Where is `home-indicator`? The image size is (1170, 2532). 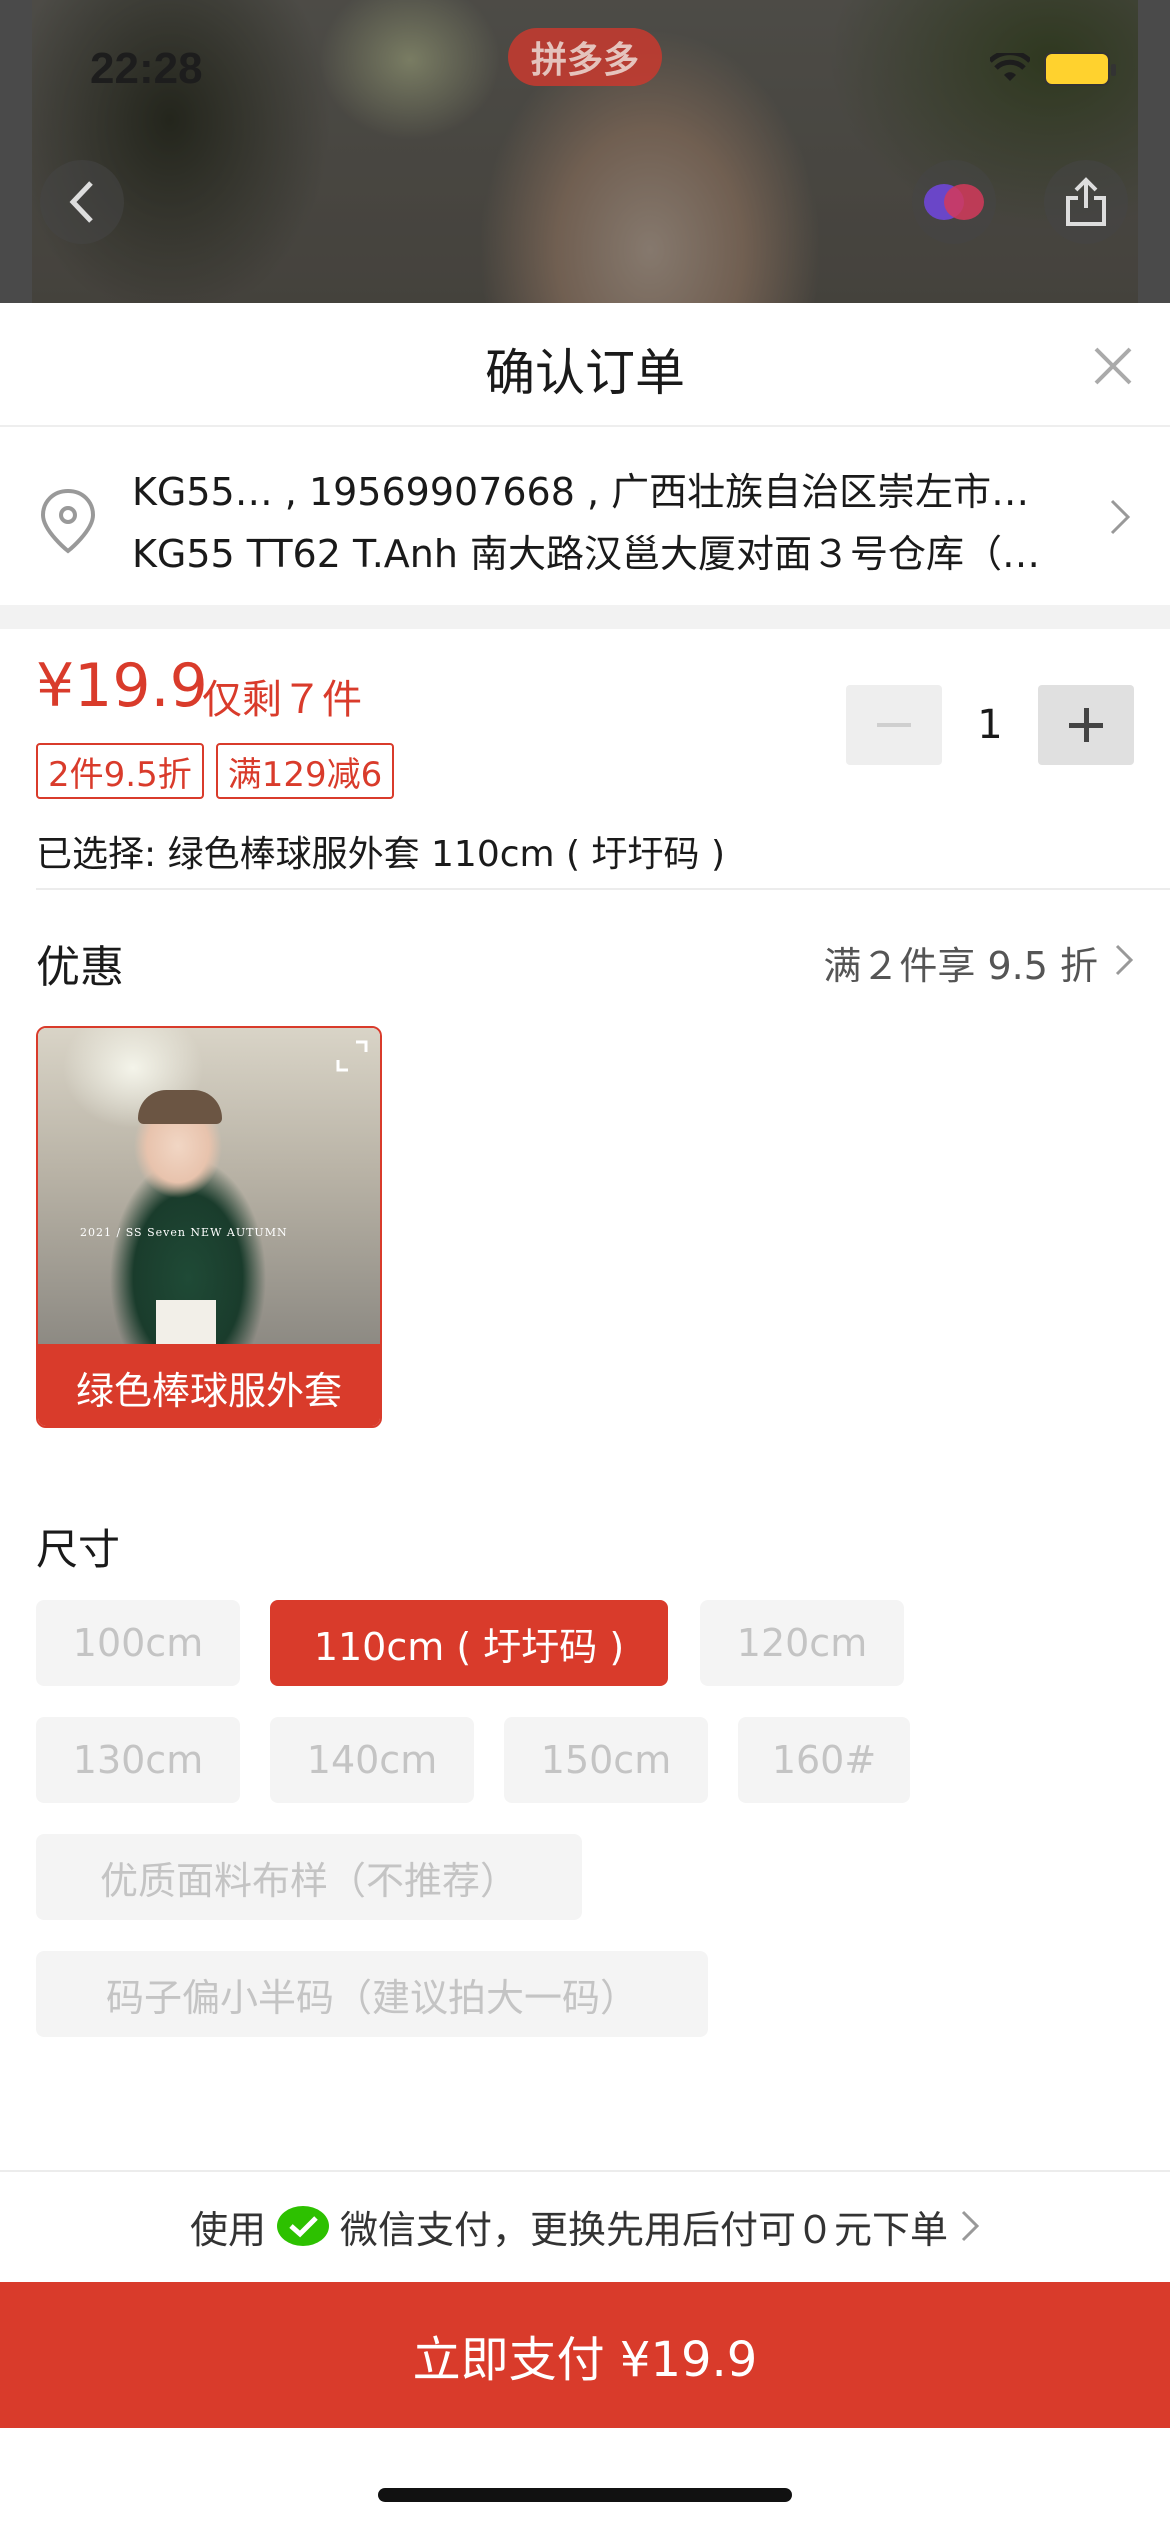
home-indicator is located at coordinates (585, 2495).